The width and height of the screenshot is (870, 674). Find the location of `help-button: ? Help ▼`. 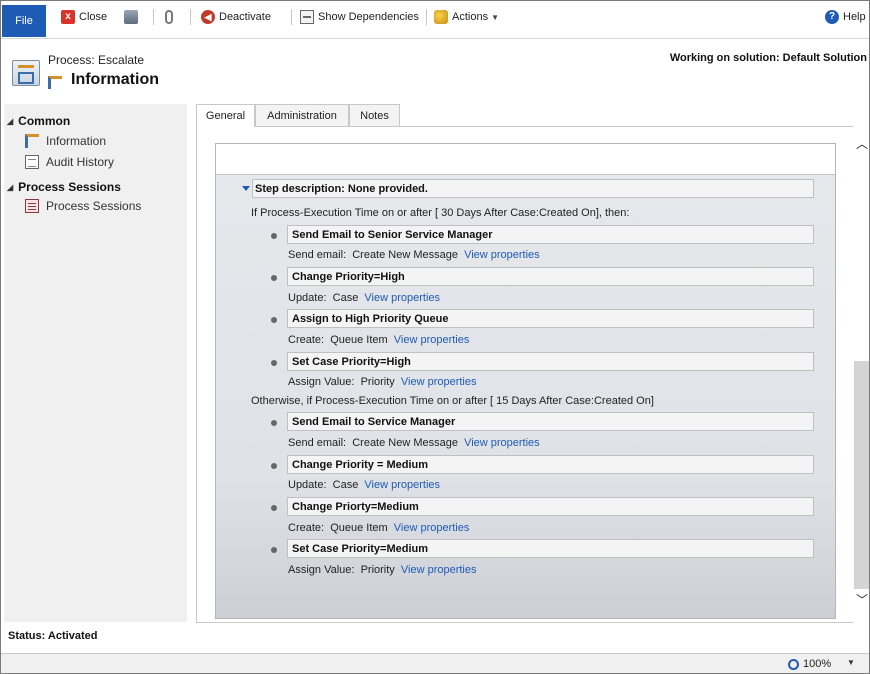

help-button: ? Help ▼ is located at coordinates (847, 17).